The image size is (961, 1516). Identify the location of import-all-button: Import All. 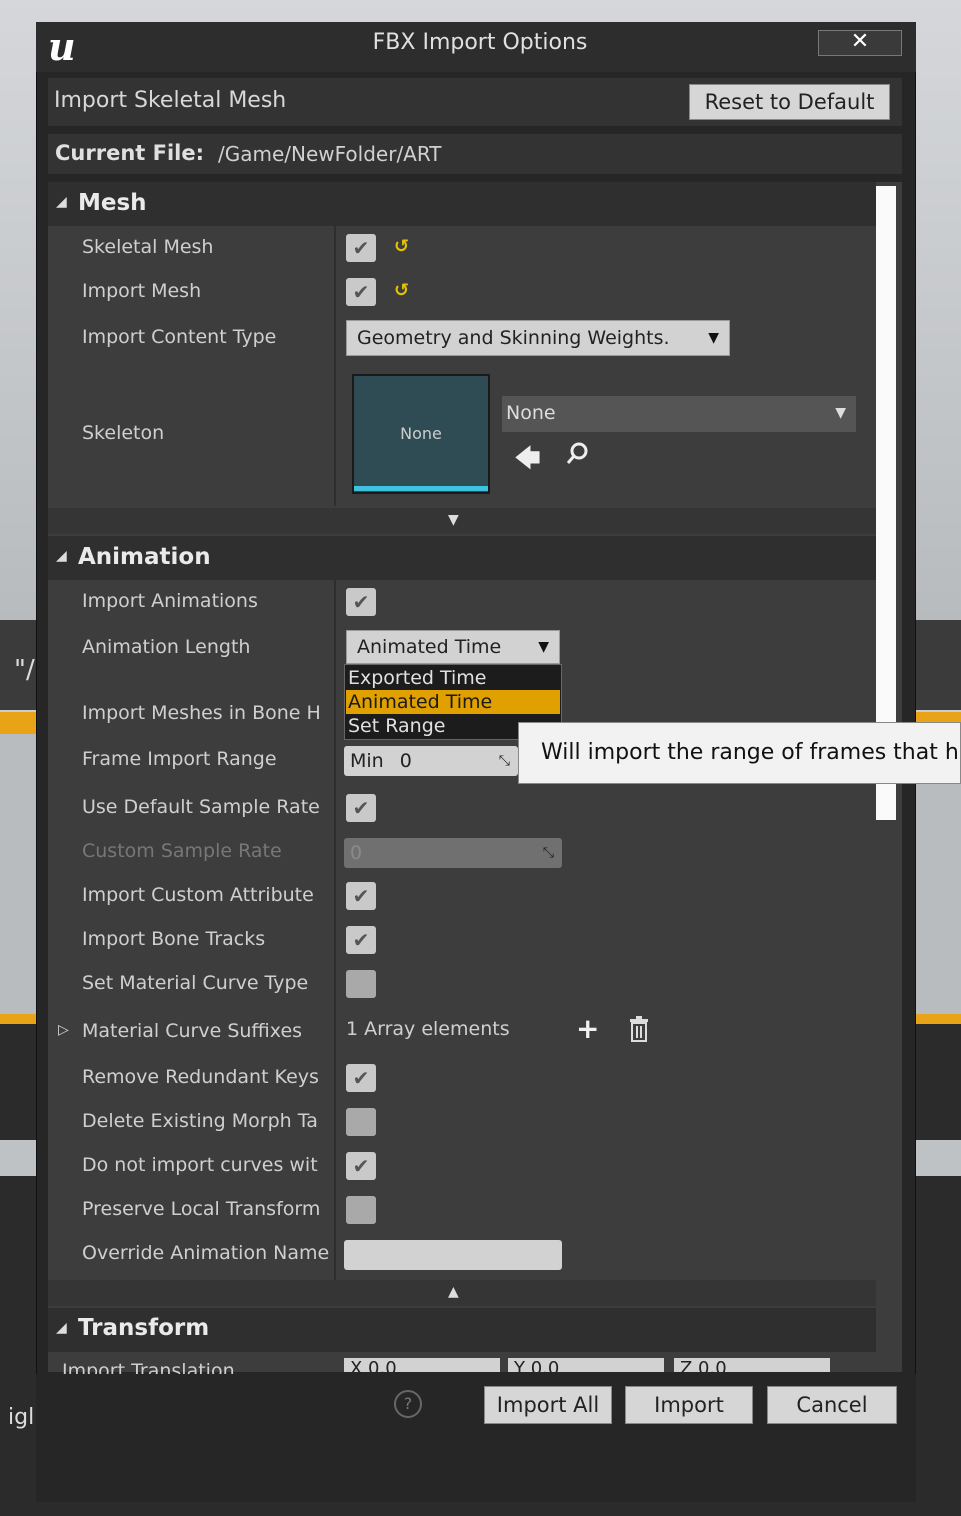
(548, 1405).